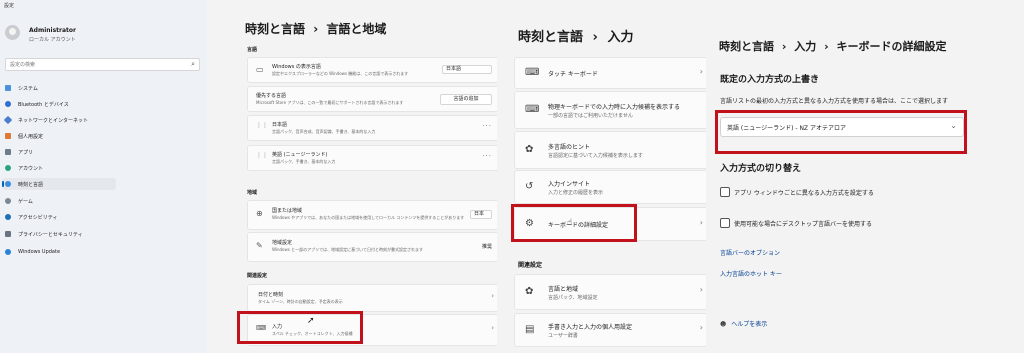 This screenshot has width=1024, height=353. What do you see at coordinates (59, 168) in the screenshot?
I see `sidebar-item-accounts: アカウント` at bounding box center [59, 168].